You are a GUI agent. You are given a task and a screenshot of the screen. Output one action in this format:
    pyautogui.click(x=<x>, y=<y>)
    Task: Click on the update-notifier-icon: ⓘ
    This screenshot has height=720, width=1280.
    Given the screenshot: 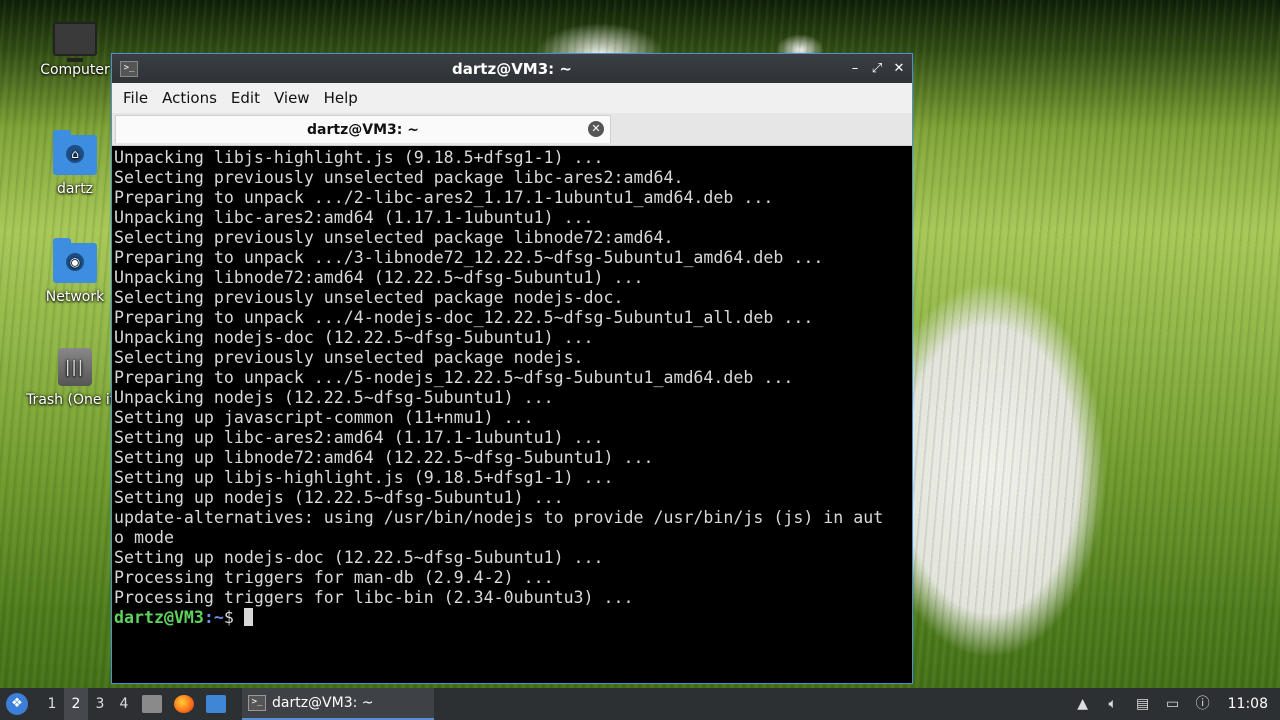 What is the action you would take?
    pyautogui.click(x=1203, y=704)
    